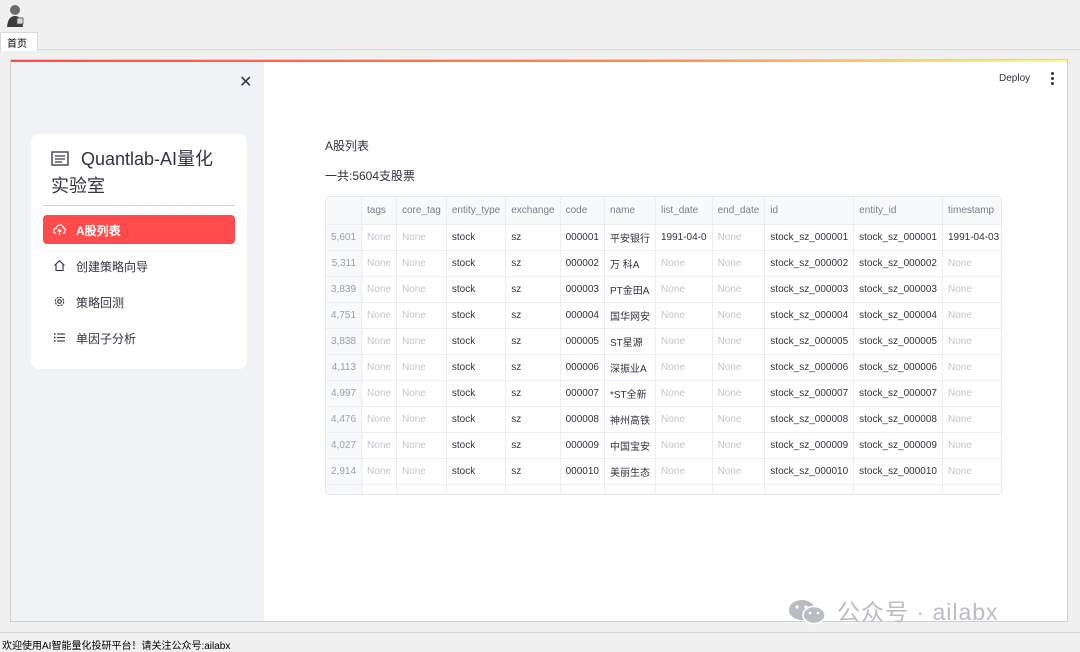 The image size is (1080, 652). I want to click on sidebar-item-backtest: 策略回测, so click(139, 301).